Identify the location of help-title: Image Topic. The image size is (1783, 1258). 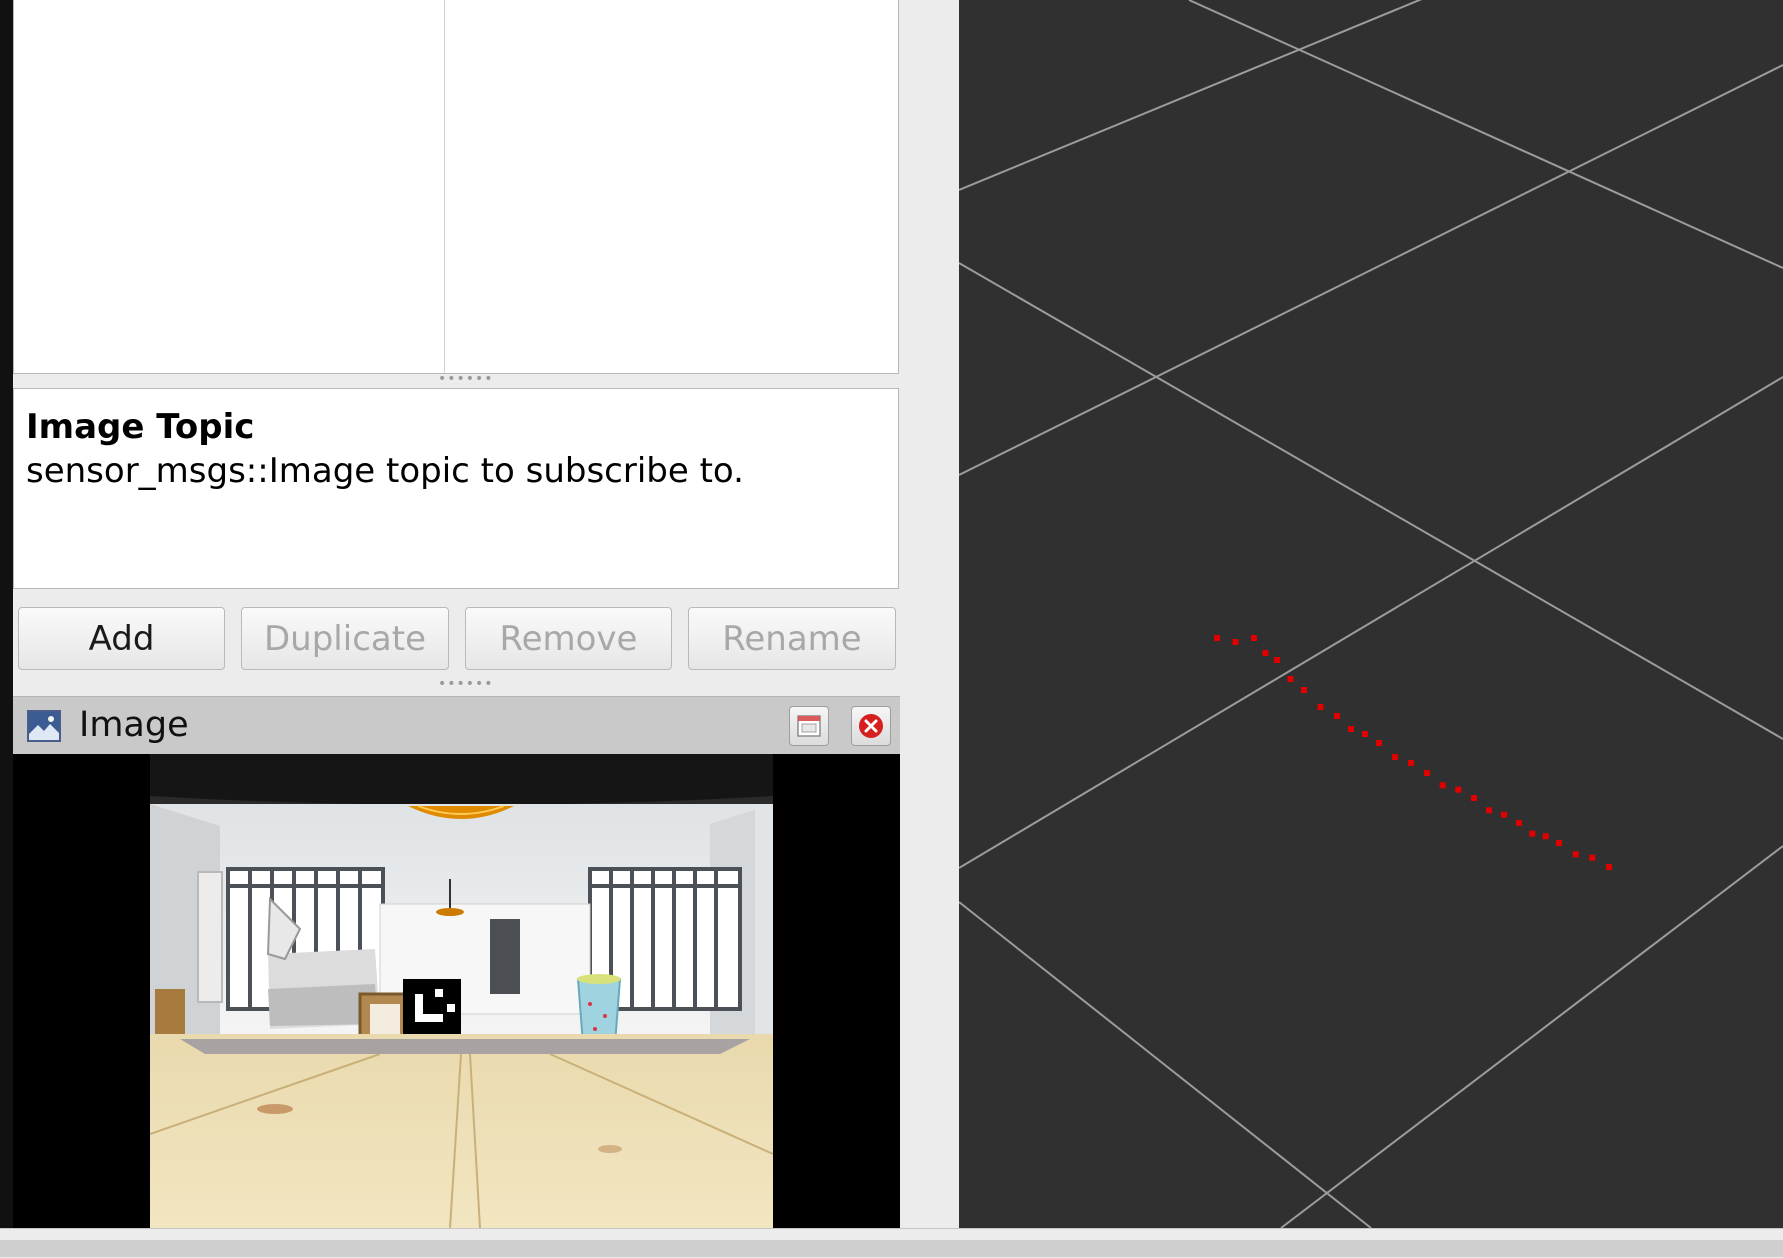
(140, 427).